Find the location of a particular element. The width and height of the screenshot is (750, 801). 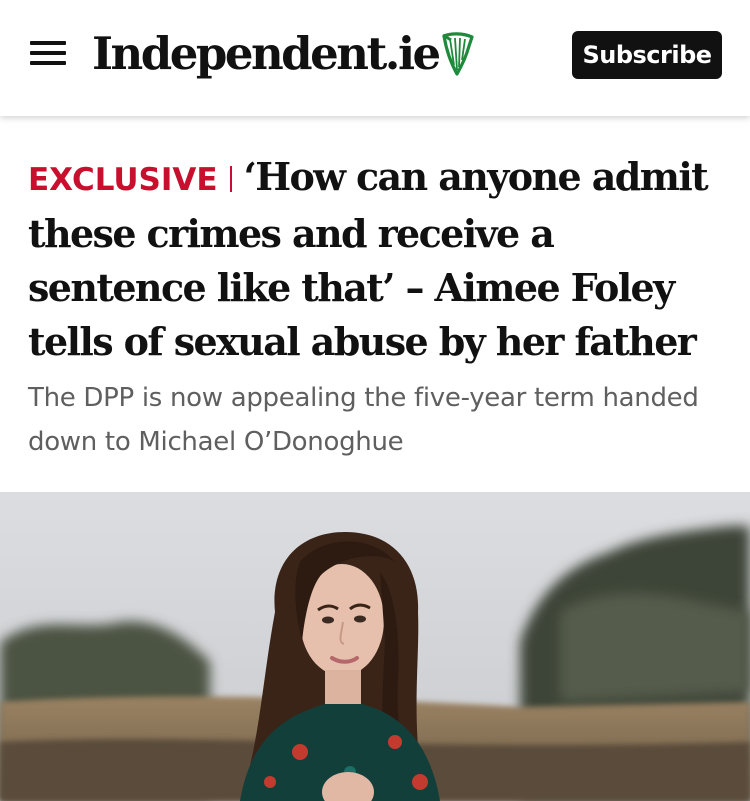

hamburger-menu-icon is located at coordinates (48, 53).